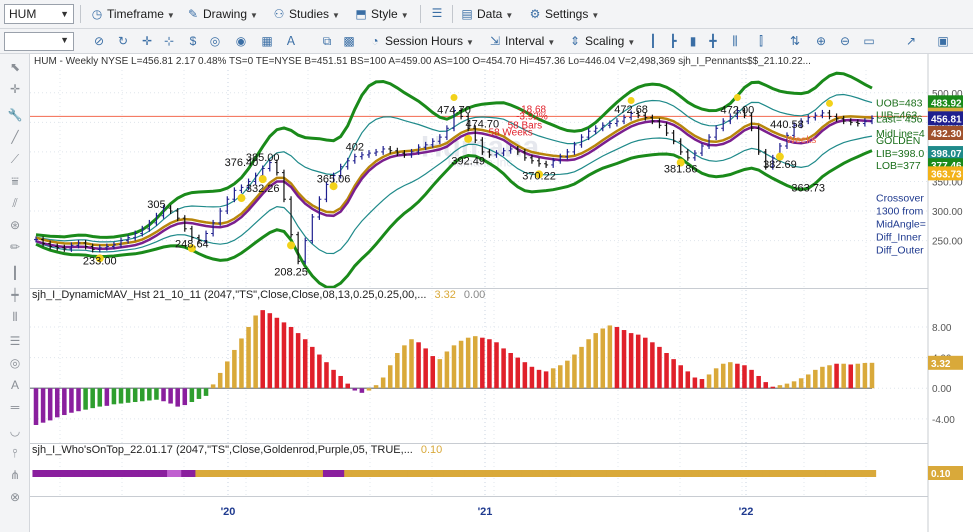  Describe the element at coordinates (291, 272) in the screenshot. I see `price-label: 208.25` at that location.